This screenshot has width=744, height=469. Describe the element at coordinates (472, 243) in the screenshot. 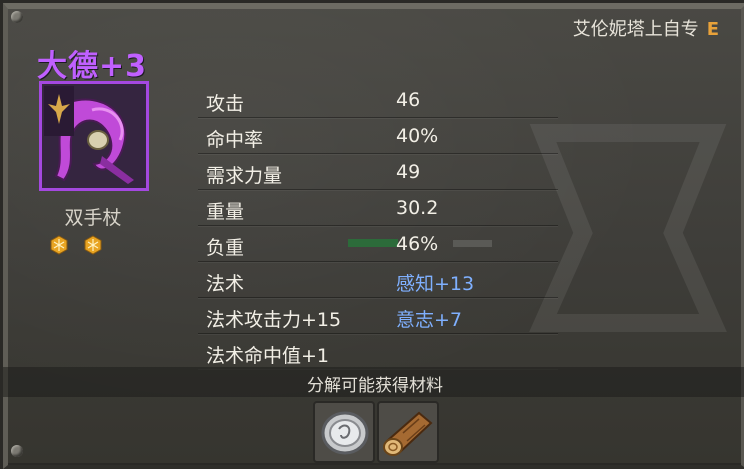

I see `load-progress-remainder` at that location.